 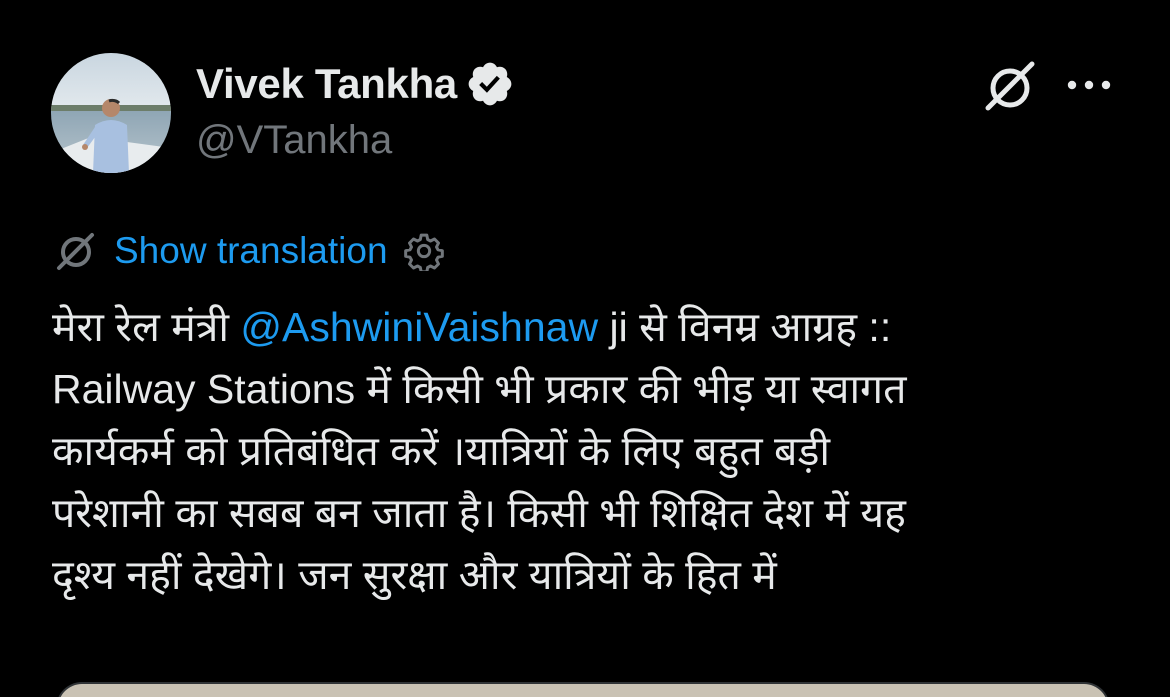 What do you see at coordinates (490, 84) in the screenshot?
I see `verified-badge-icon` at bounding box center [490, 84].